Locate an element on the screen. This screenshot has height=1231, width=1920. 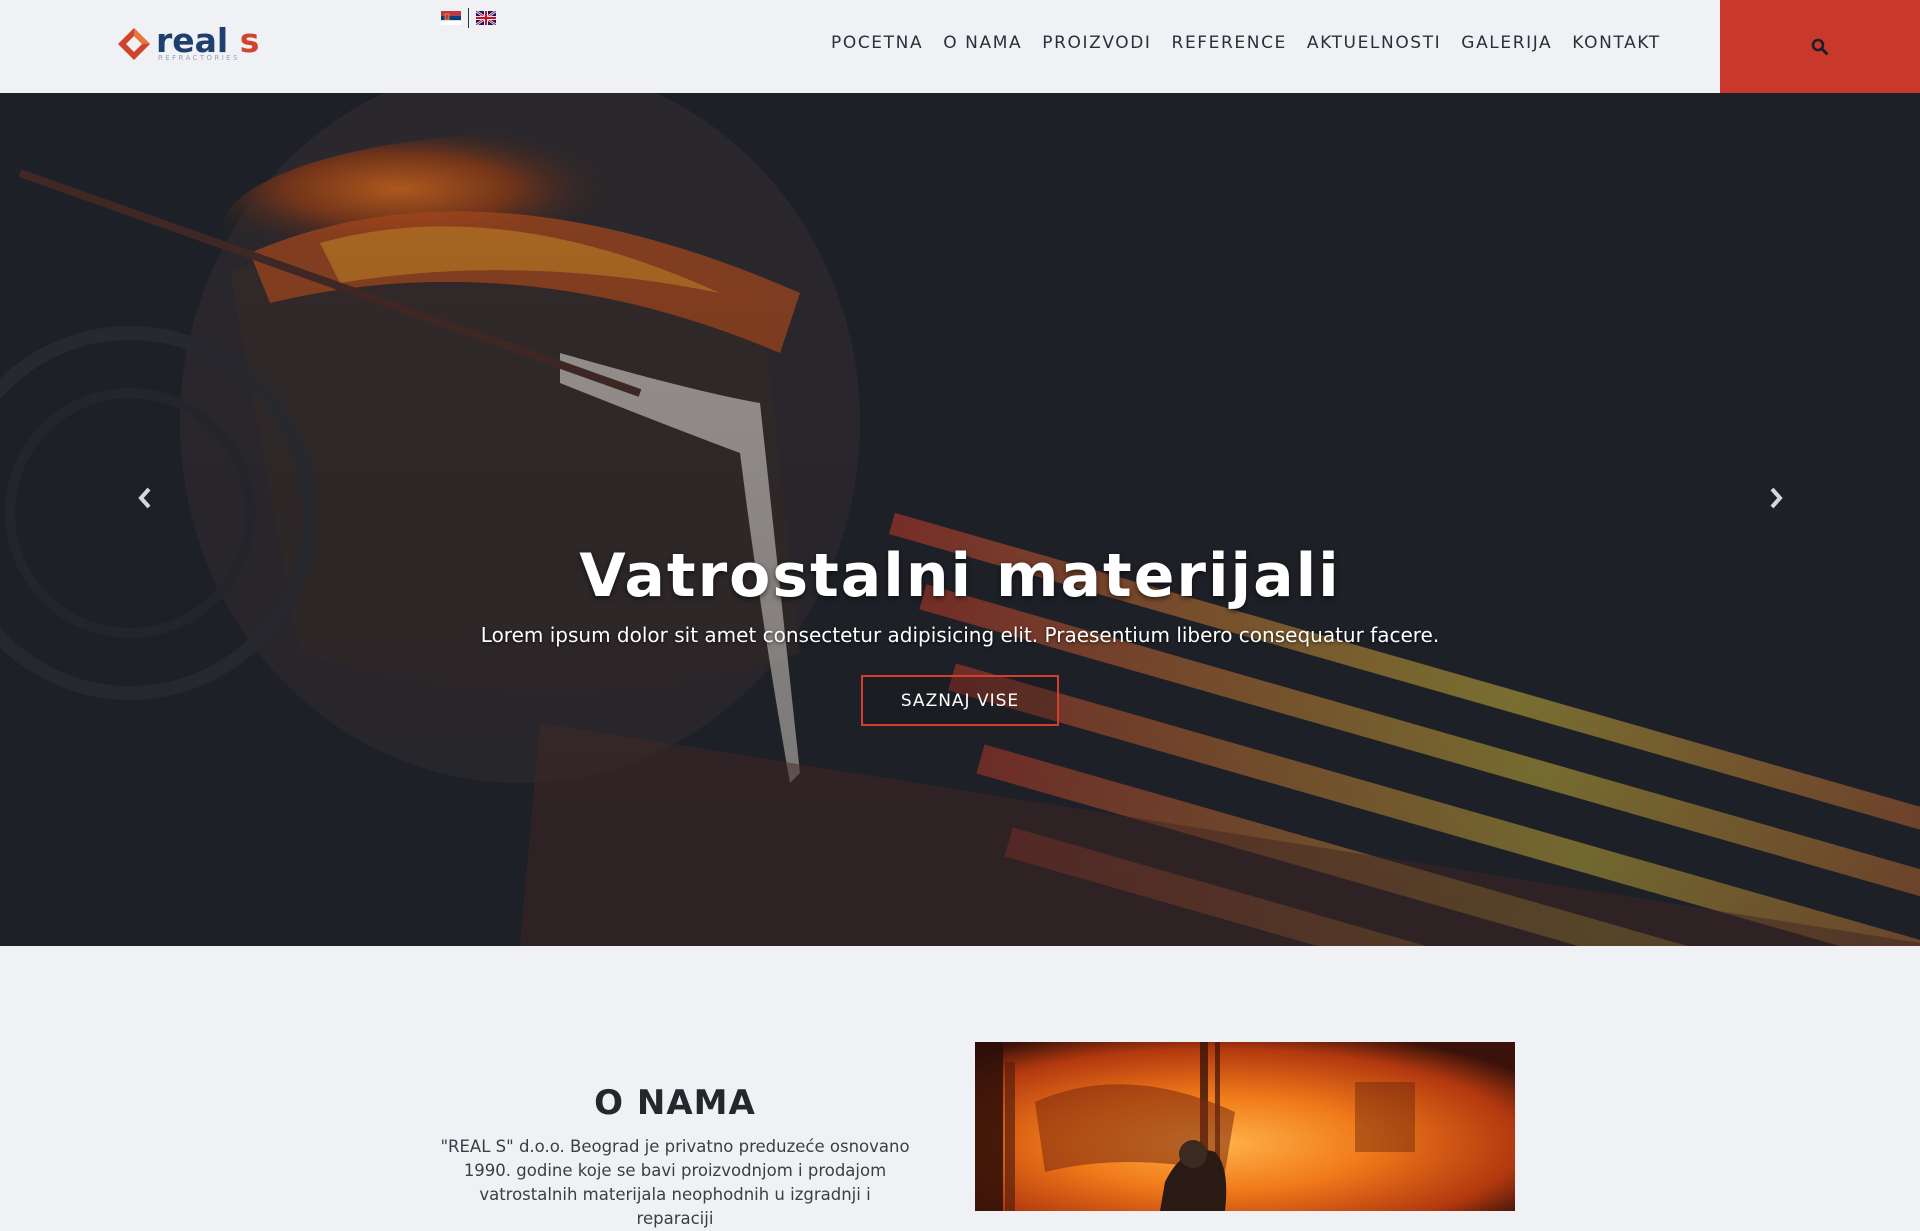
logo-mark-icon is located at coordinates (134, 44).